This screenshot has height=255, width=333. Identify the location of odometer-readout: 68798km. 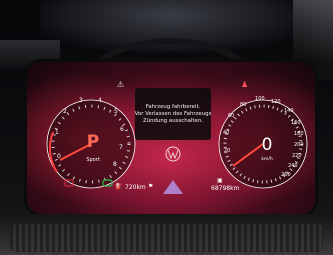
(225, 188).